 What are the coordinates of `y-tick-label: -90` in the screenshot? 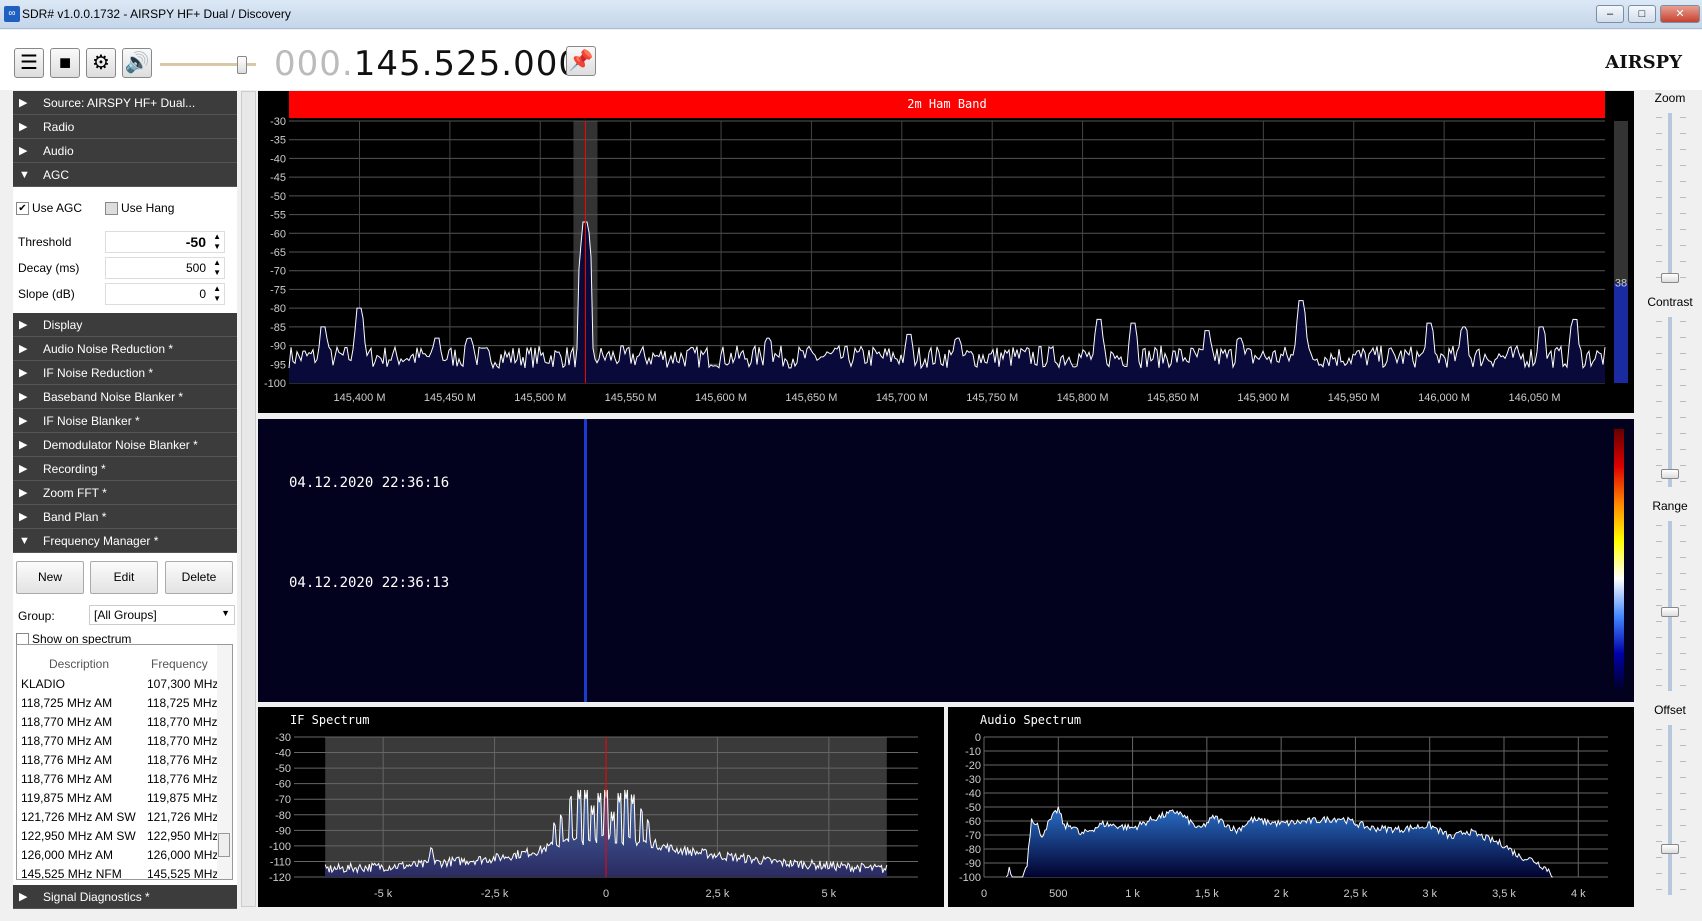 It's located at (973, 864).